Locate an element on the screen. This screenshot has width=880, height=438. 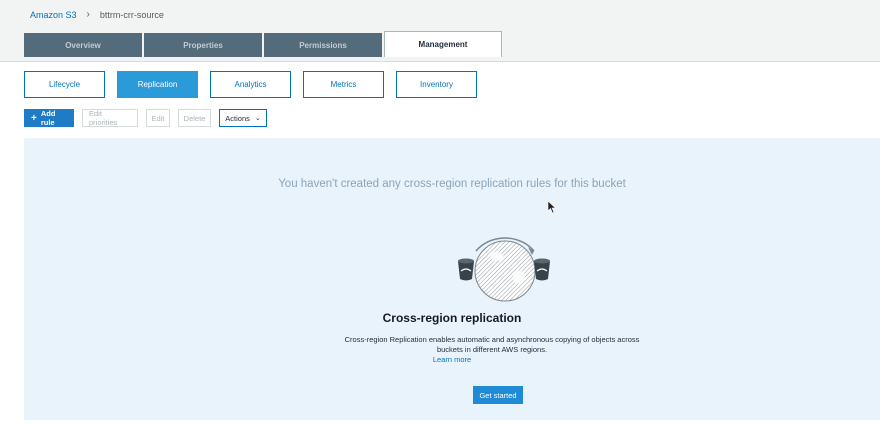
subtab-inventory: Inventory is located at coordinates (436, 84).